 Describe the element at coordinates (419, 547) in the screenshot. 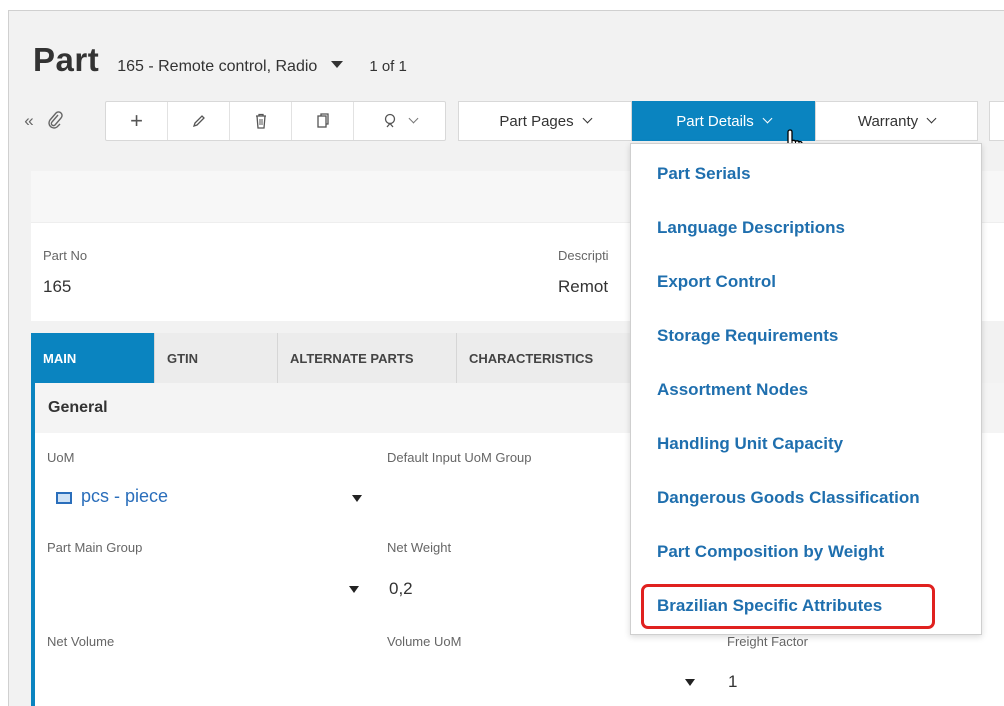

I see `net-weight-label: Net Weight` at that location.